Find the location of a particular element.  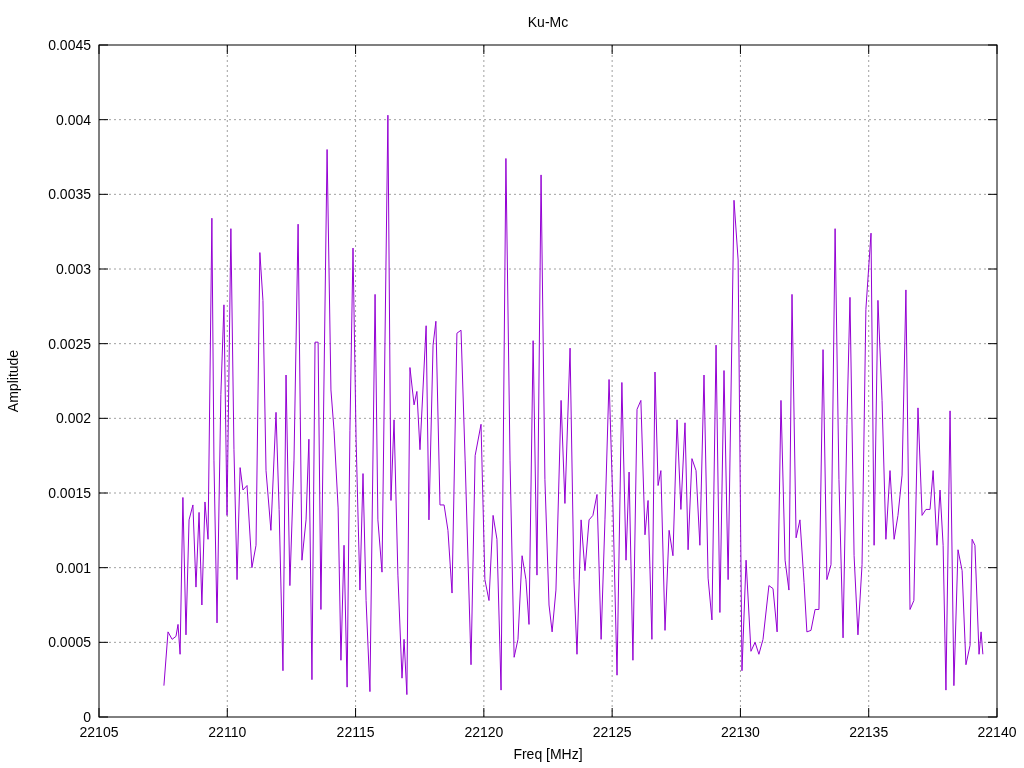

x-tick-label: 22135 is located at coordinates (869, 732).